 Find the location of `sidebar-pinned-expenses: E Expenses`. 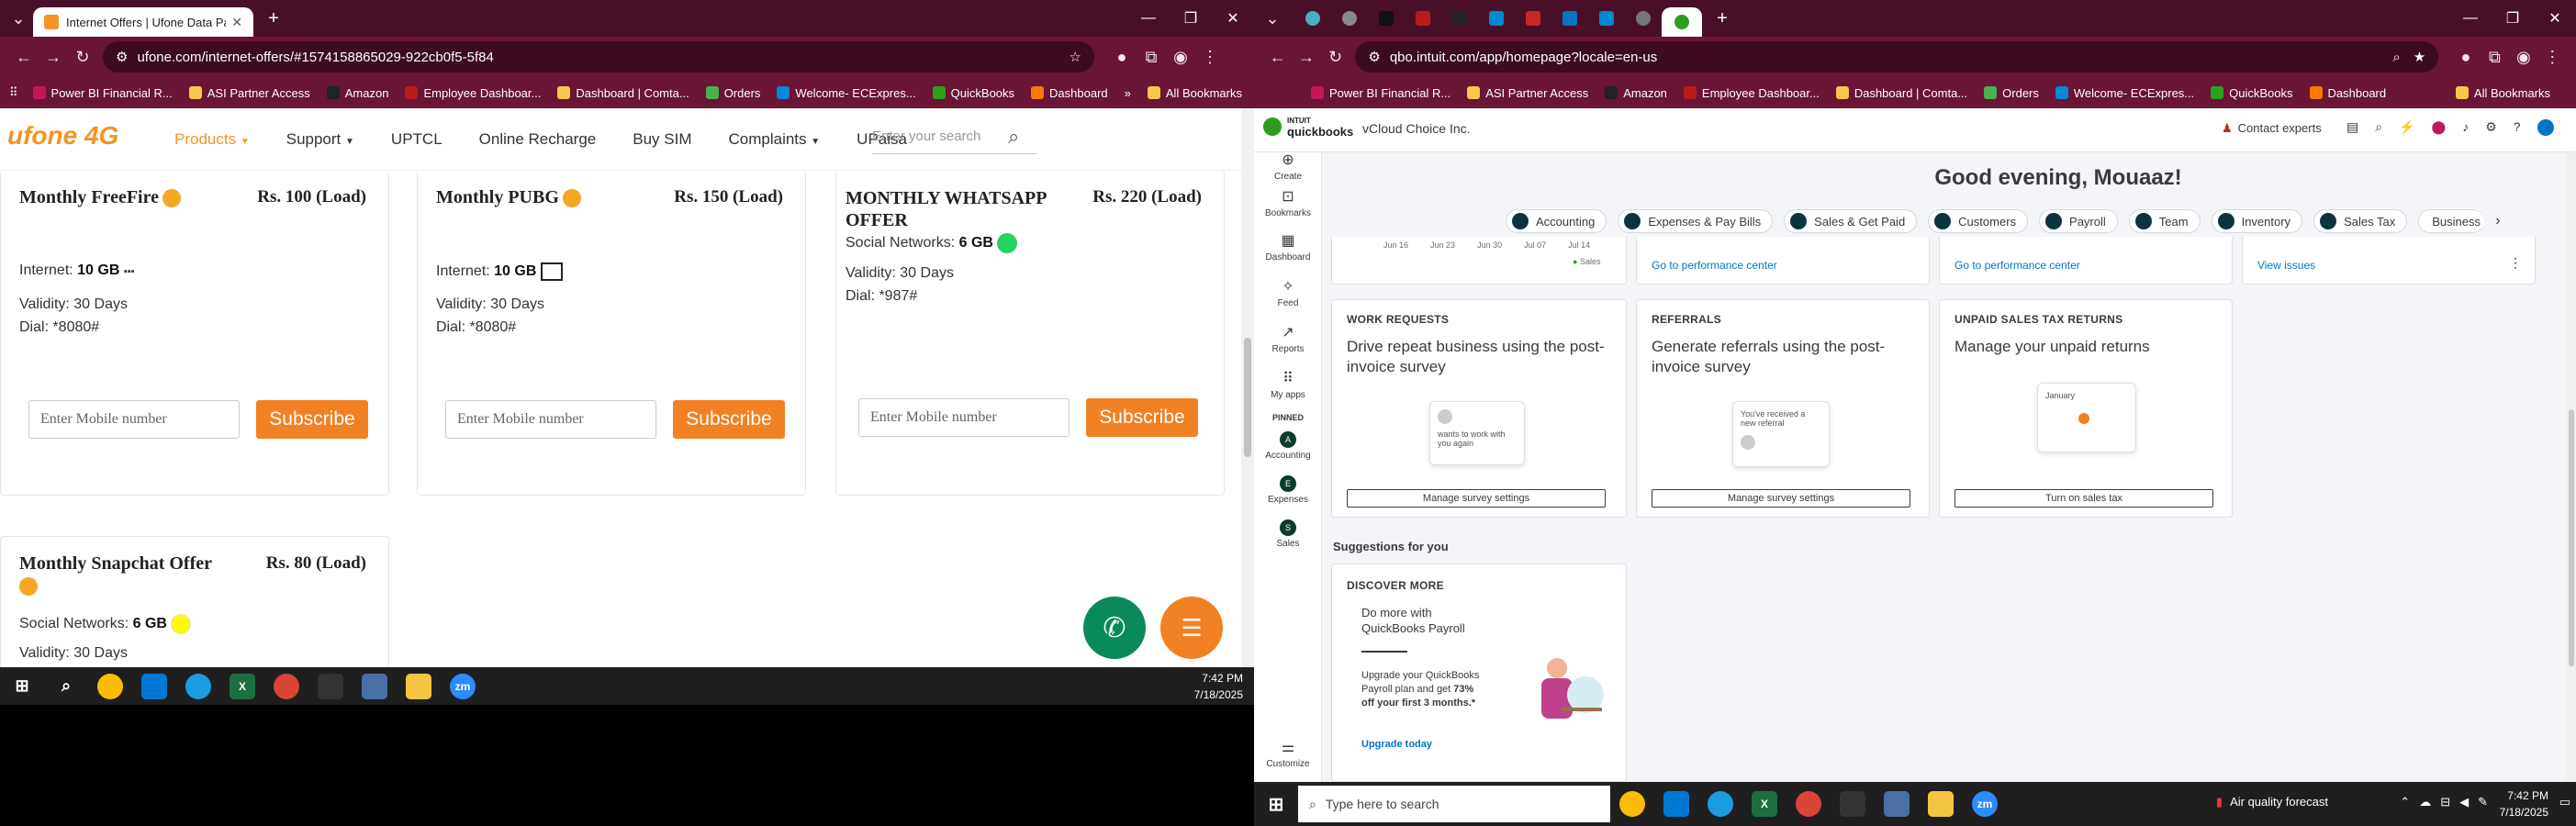

sidebar-pinned-expenses: E Expenses is located at coordinates (1288, 490).